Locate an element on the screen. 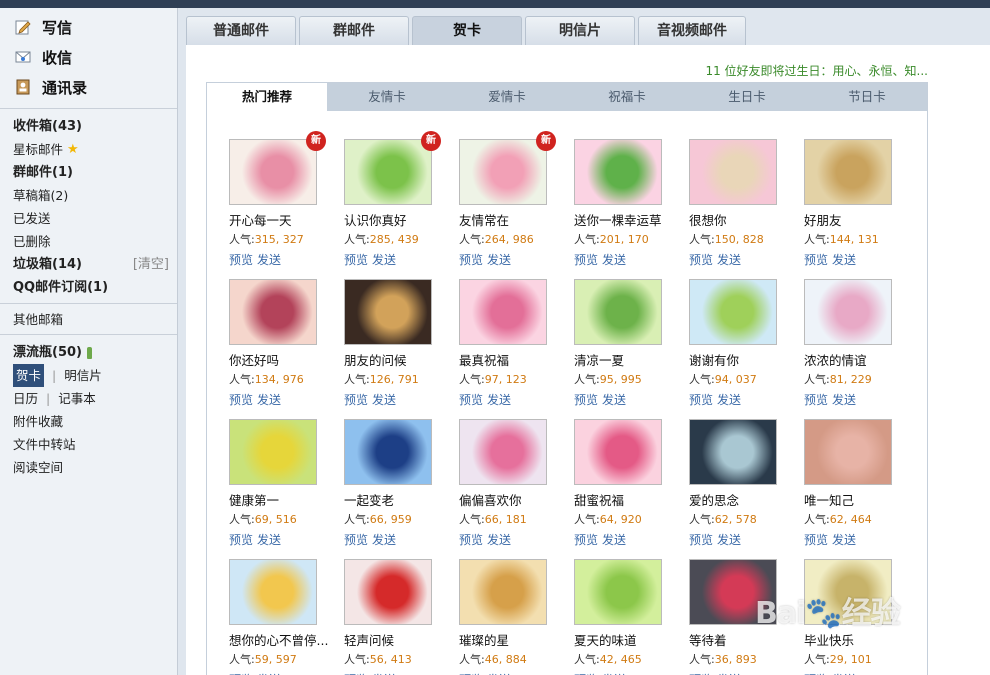 This screenshot has height=675, width=990. tab-normal-mail: 普通邮件 is located at coordinates (241, 30).